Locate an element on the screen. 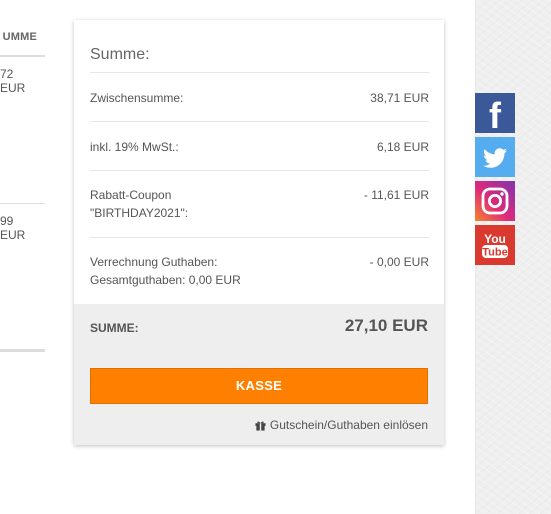 Image resolution: width=551 pixels, height=514 pixels. vat-row: inkl. 19% MwSt.: 6,18 EUR is located at coordinates (259, 146).